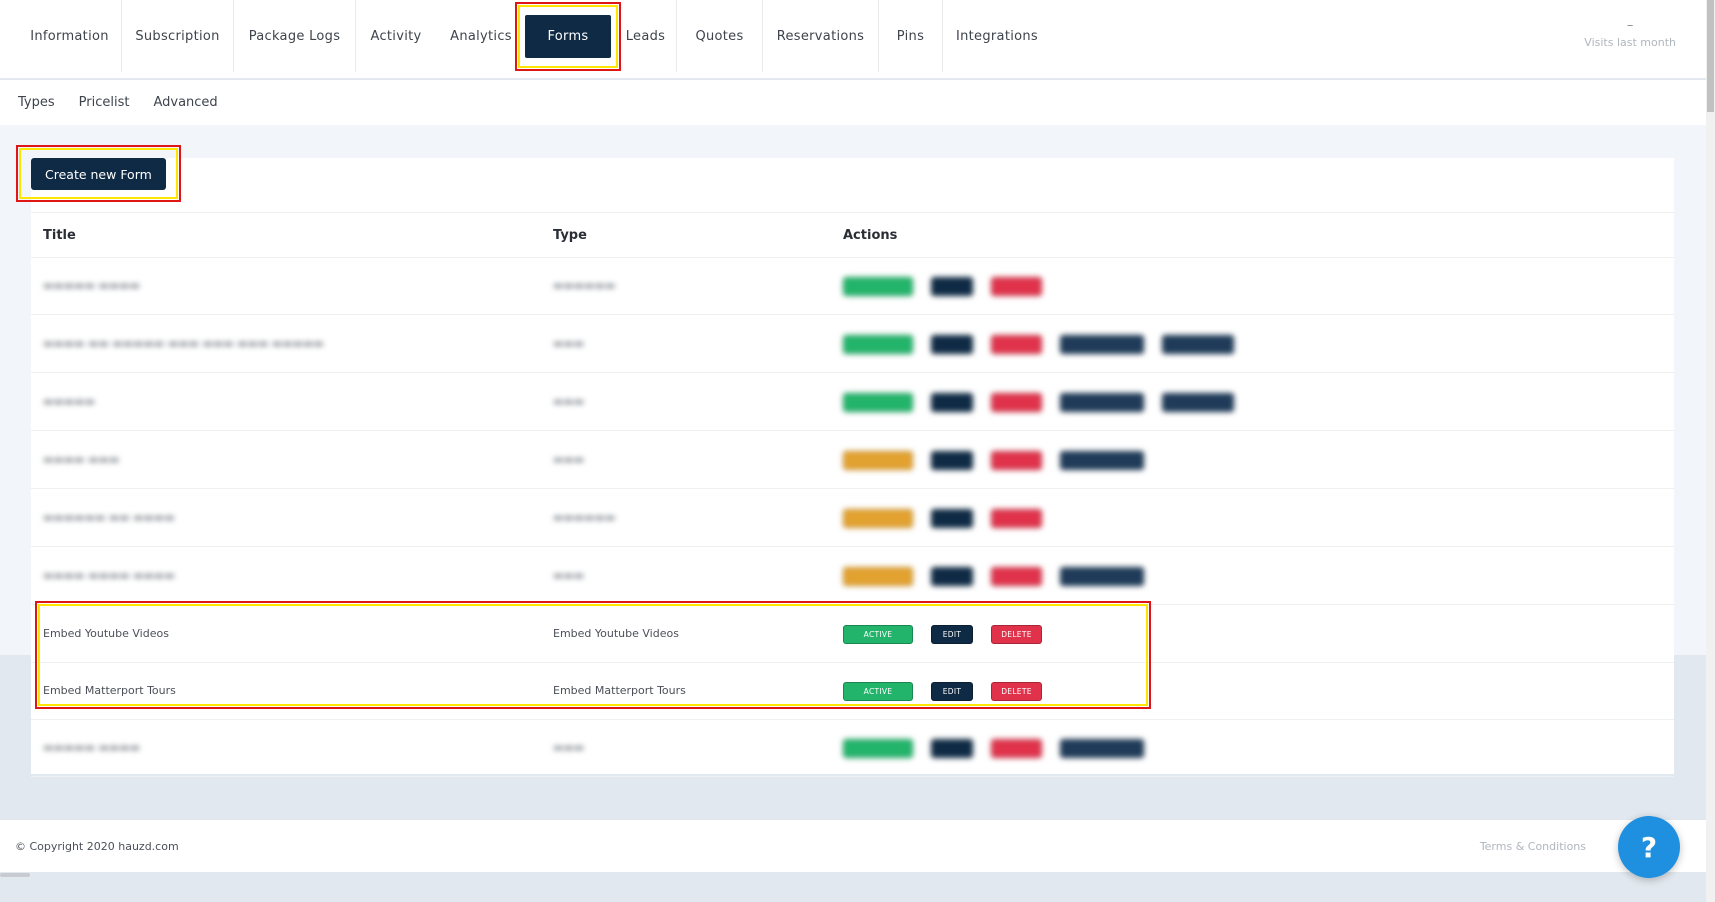 This screenshot has height=902, width=1715. I want to click on table-row-blurred: ▬▬▬▬ ▬▬▬▬ ▬▬▬▬ ▬▬▬, so click(852, 576).